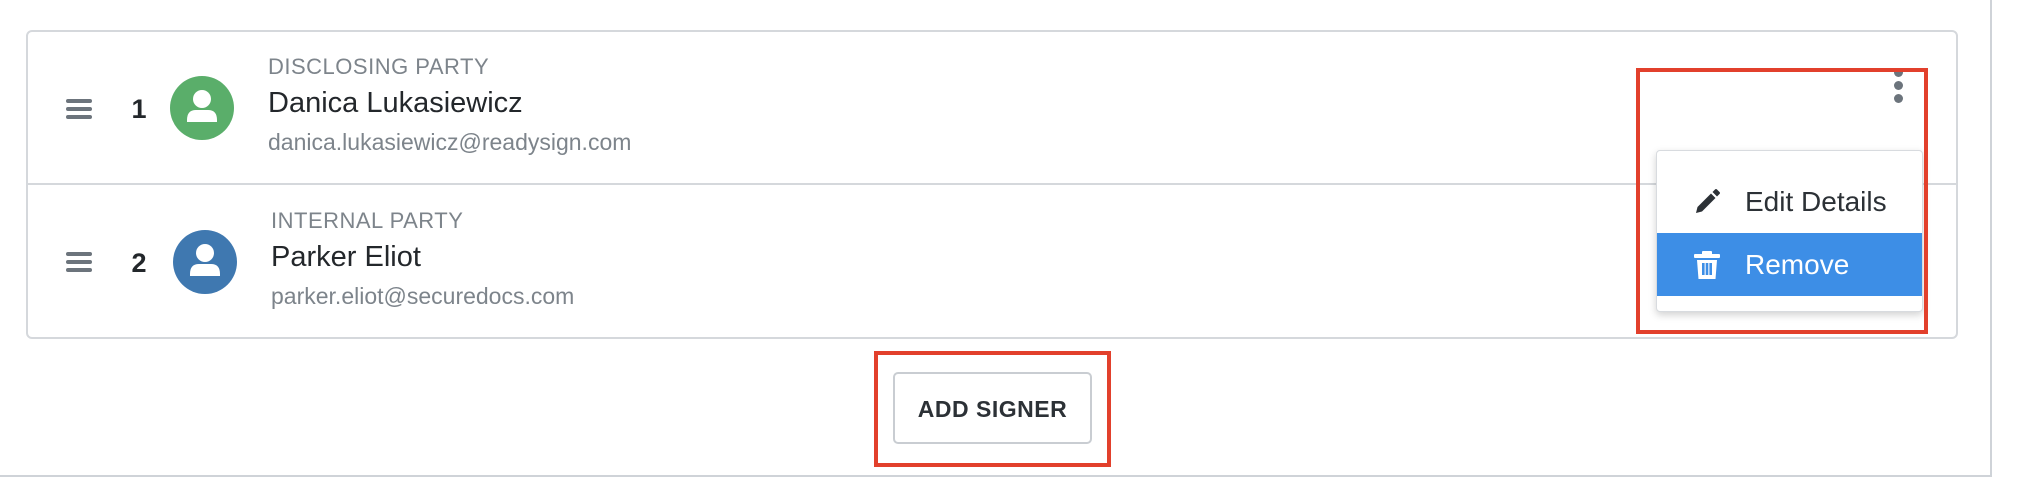  What do you see at coordinates (379, 66) in the screenshot?
I see `party-type-label: DISCLOSING PARTY` at bounding box center [379, 66].